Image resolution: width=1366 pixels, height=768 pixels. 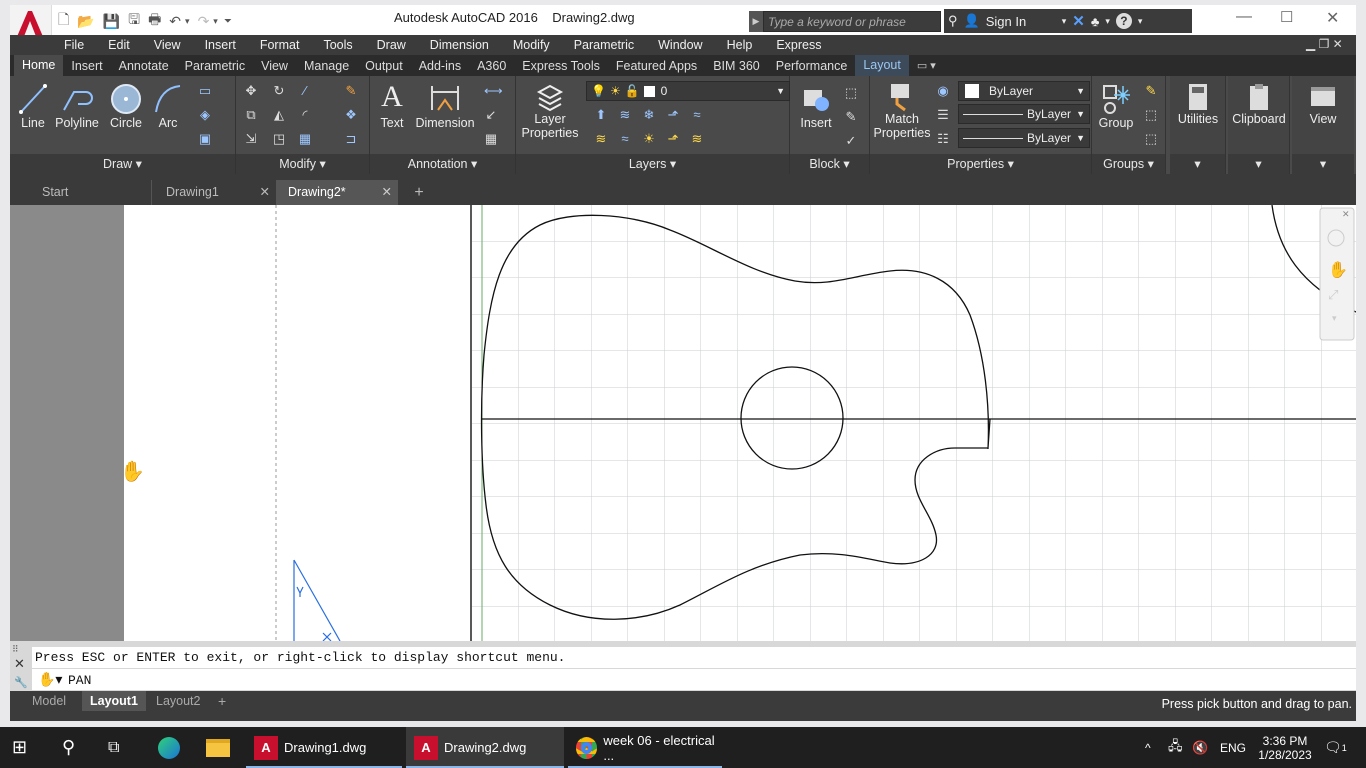 I want to click on tab-bim-360: BIM 360, so click(x=736, y=66).